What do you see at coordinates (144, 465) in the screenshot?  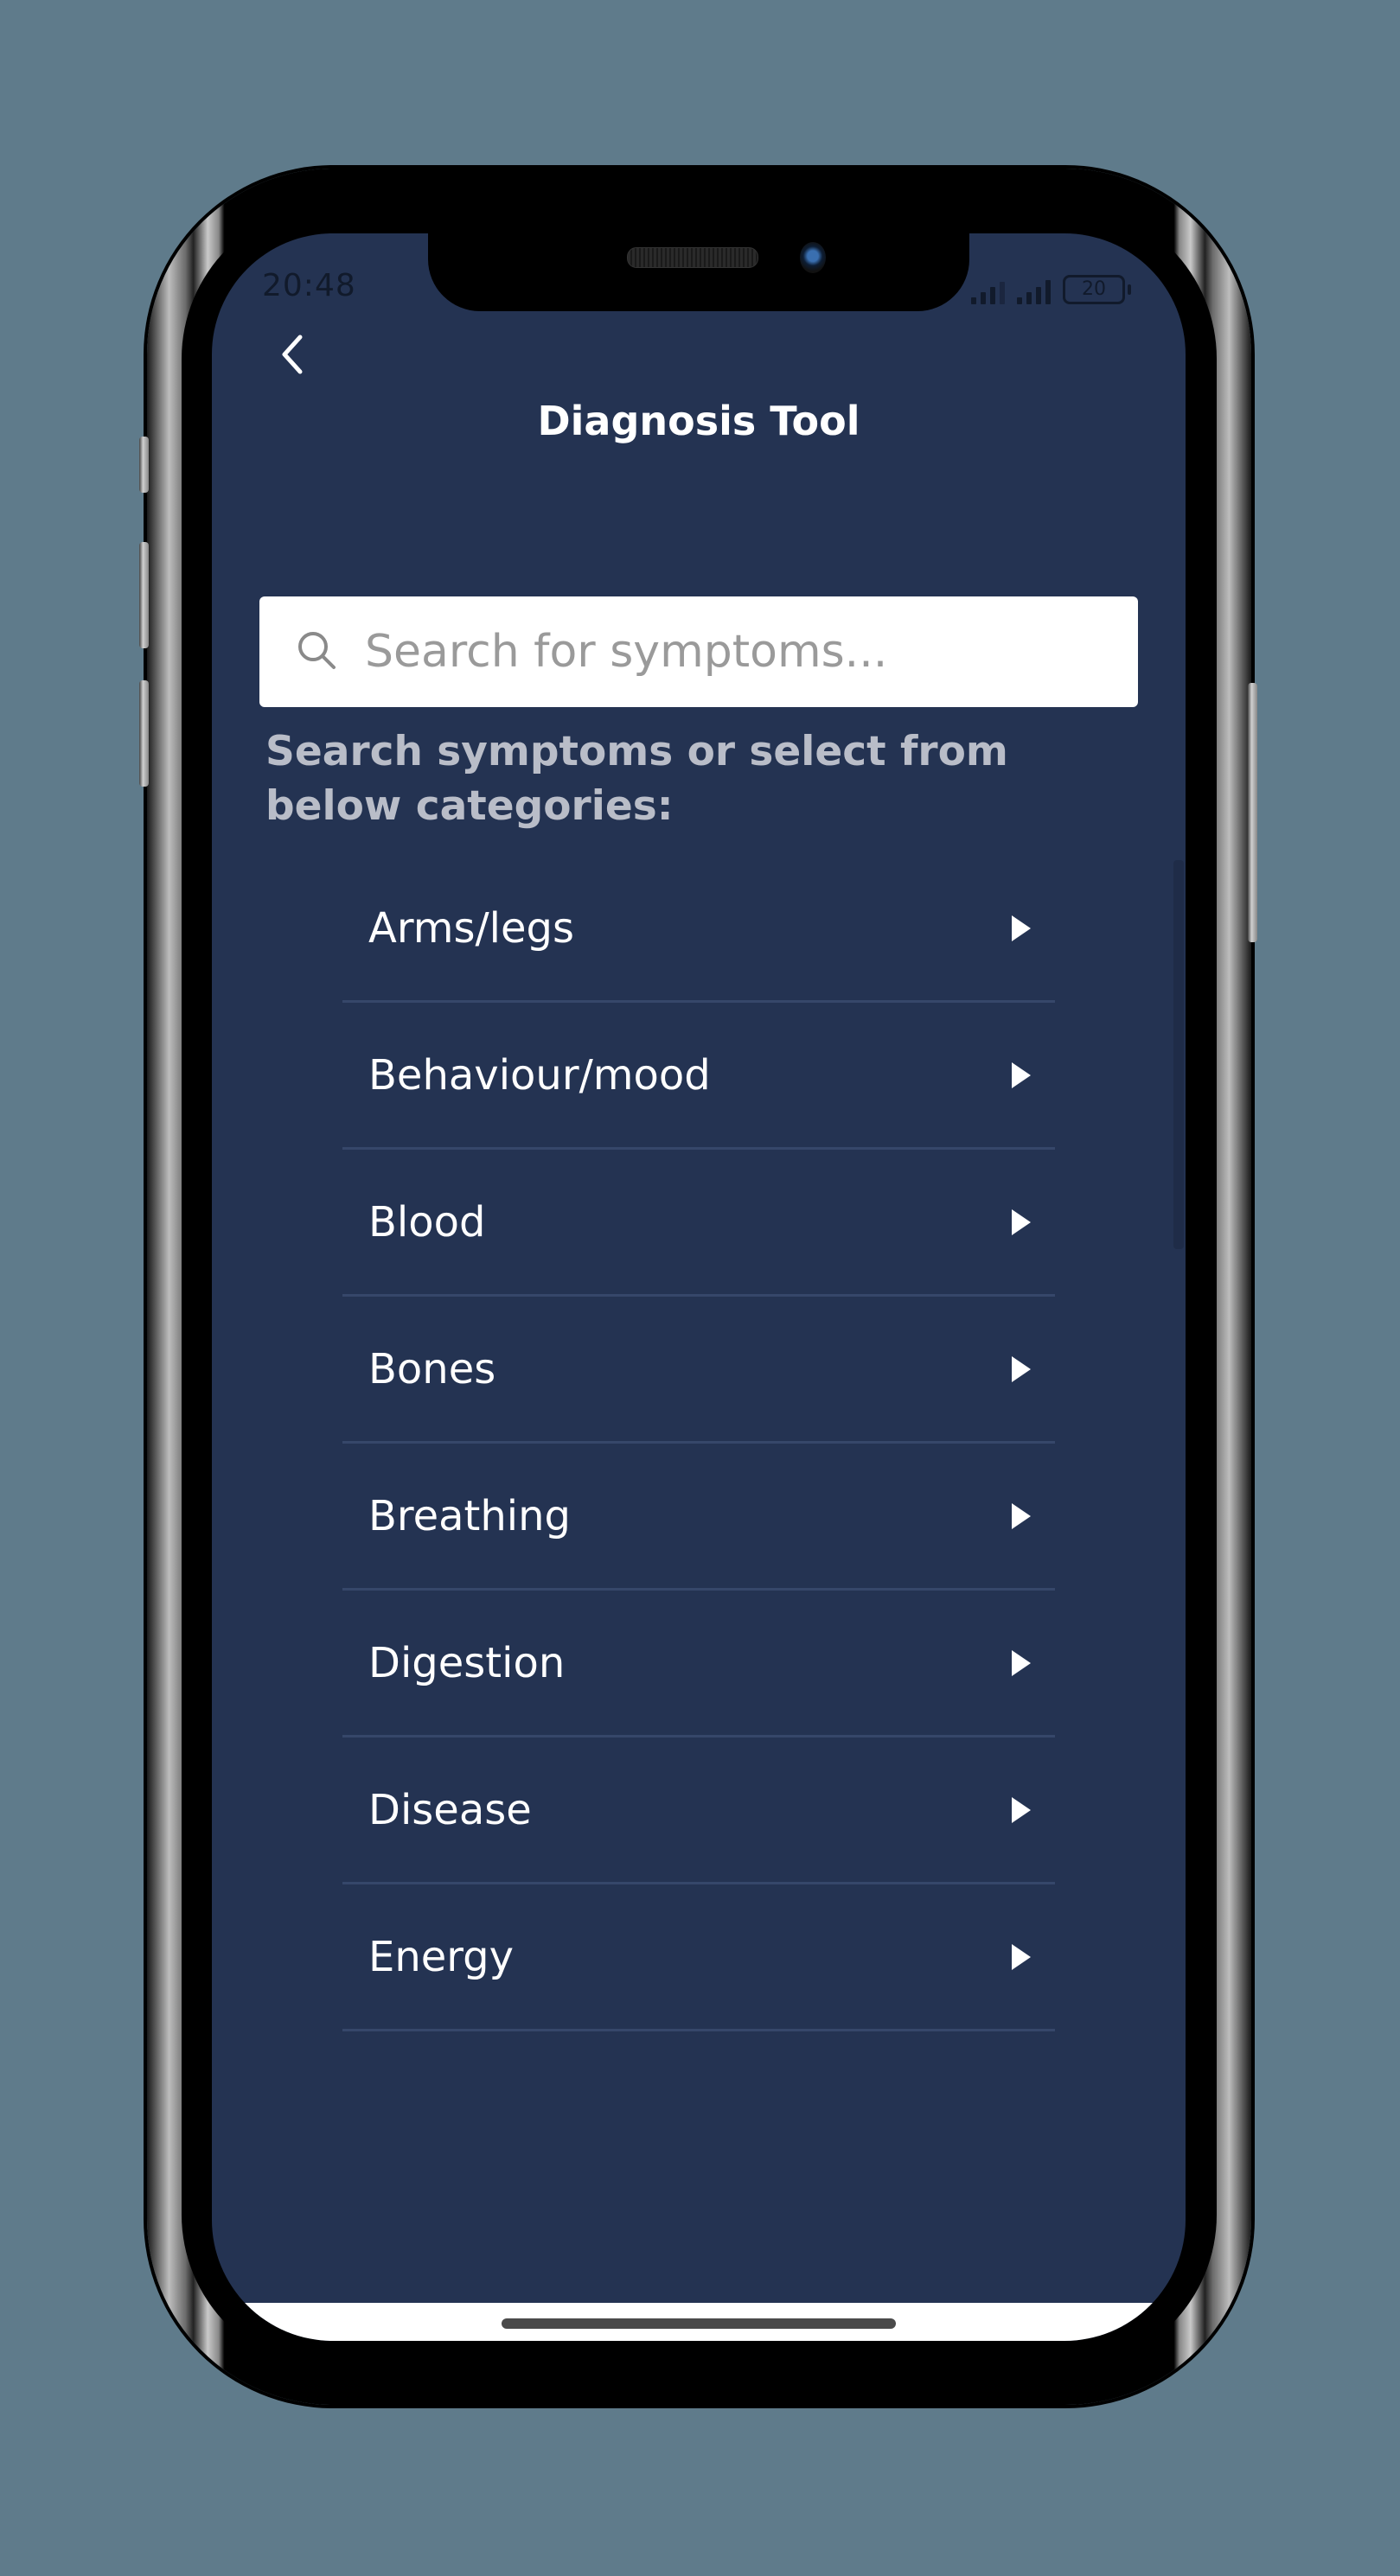 I see `mute-switch` at bounding box center [144, 465].